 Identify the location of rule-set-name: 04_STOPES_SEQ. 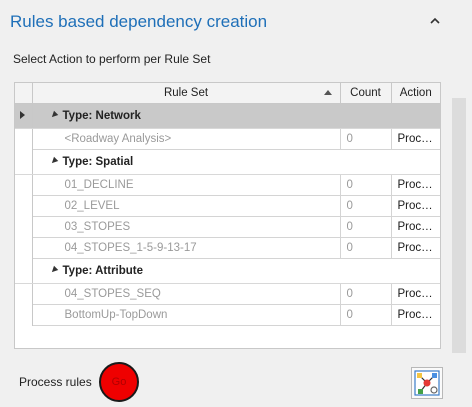
(186, 294).